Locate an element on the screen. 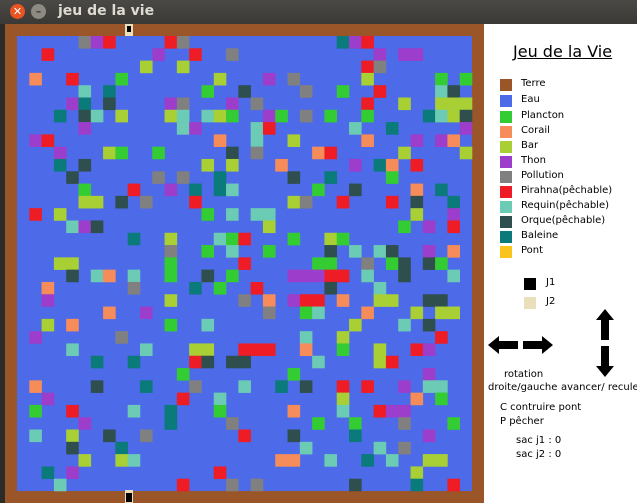  legend-label: Requin(pêchable) is located at coordinates (565, 205).